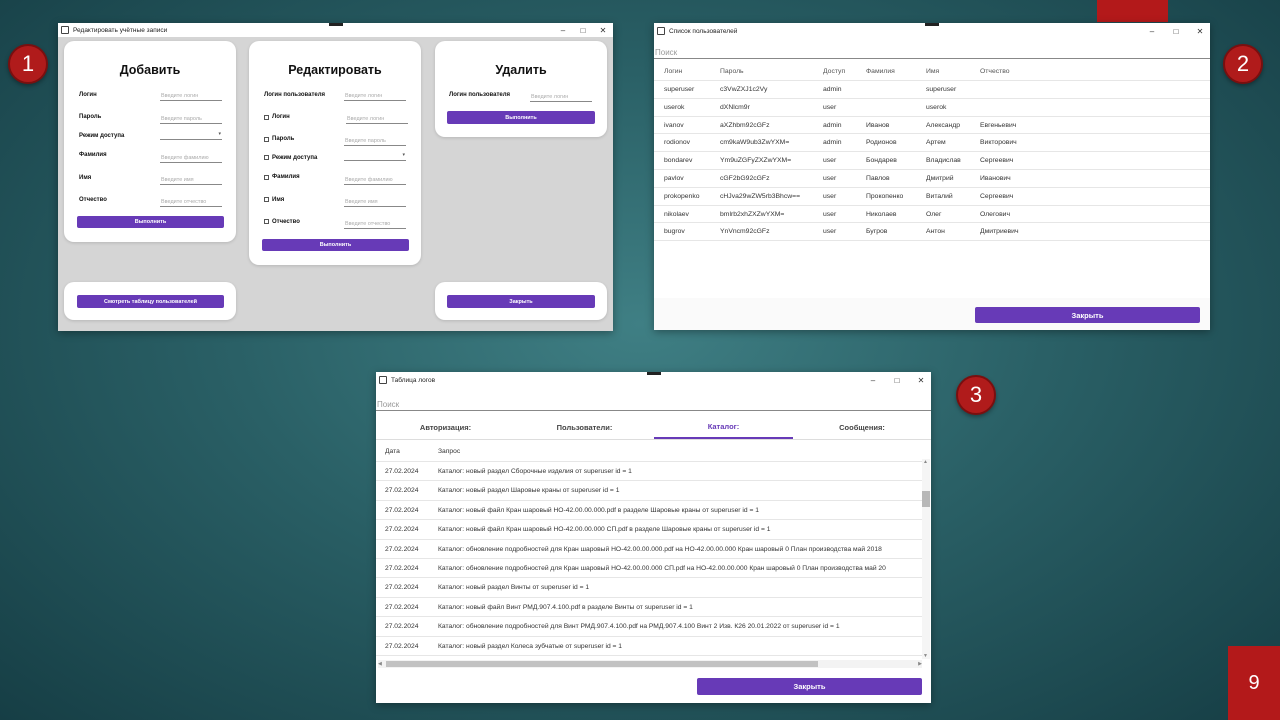  What do you see at coordinates (266, 157) in the screenshot?
I see `edit-access-checkbox` at bounding box center [266, 157].